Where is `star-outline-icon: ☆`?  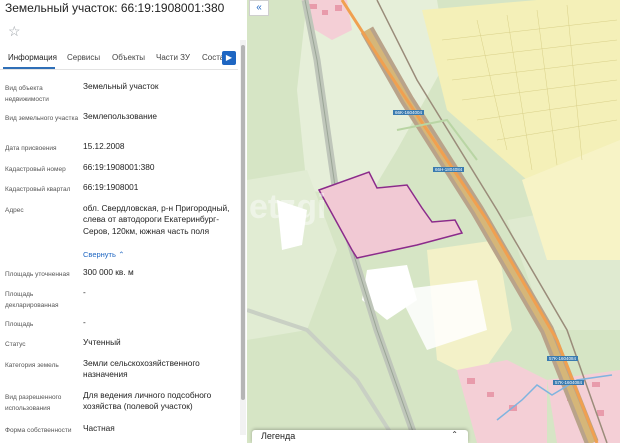
star-outline-icon: ☆ is located at coordinates (14, 31).